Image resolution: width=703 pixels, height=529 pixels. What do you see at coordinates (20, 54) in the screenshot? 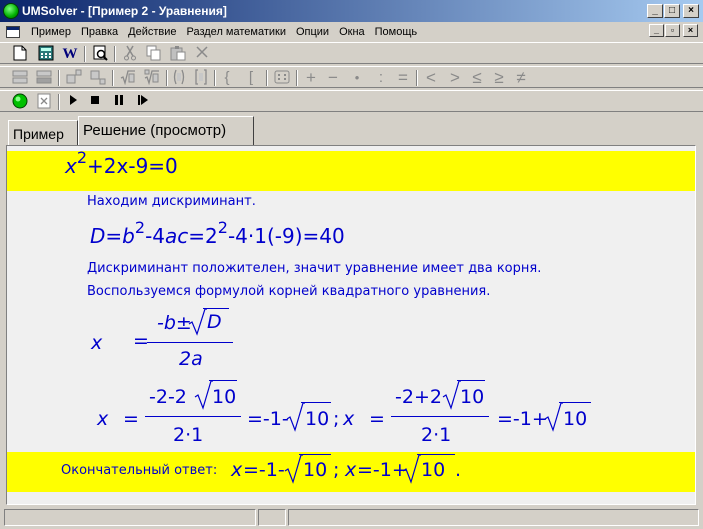
I see `new-icon` at bounding box center [20, 54].